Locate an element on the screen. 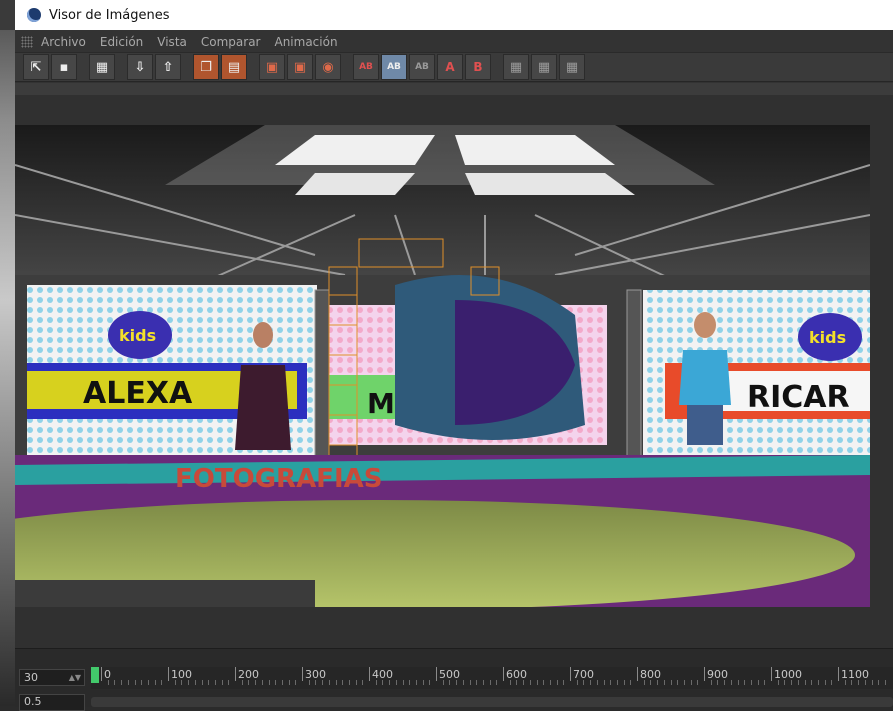 The height and width of the screenshot is (711, 893). ab-icon: AB is located at coordinates (366, 67).